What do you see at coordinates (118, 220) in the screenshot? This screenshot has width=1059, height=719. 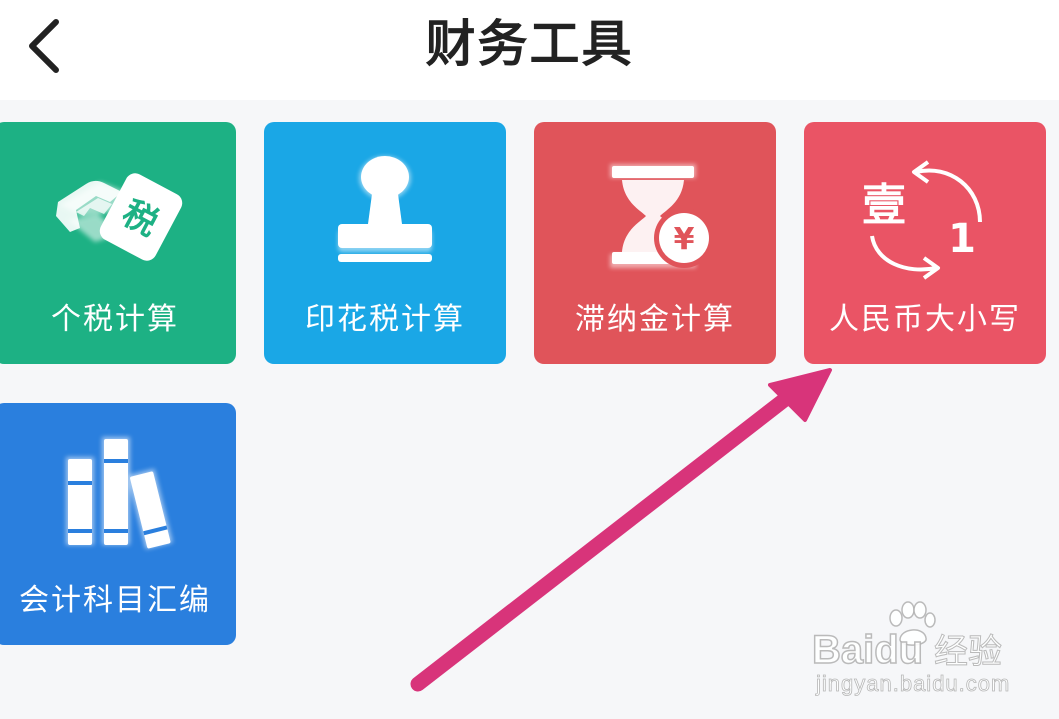 I see `tax-handshake-icon: 税` at bounding box center [118, 220].